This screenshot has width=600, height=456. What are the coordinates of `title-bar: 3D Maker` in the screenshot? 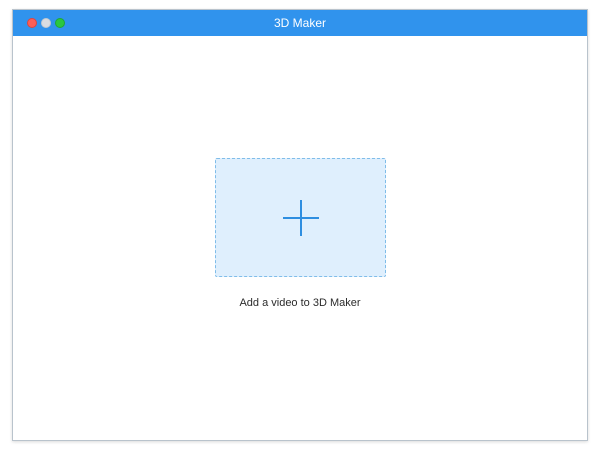 It's located at (300, 23).